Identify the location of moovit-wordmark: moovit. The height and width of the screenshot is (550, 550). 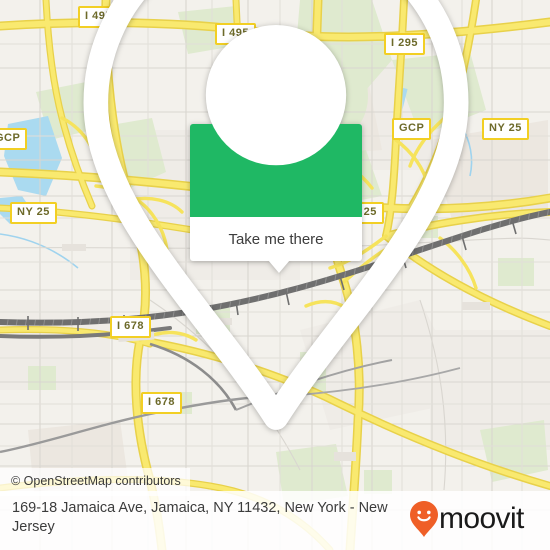
(491, 519).